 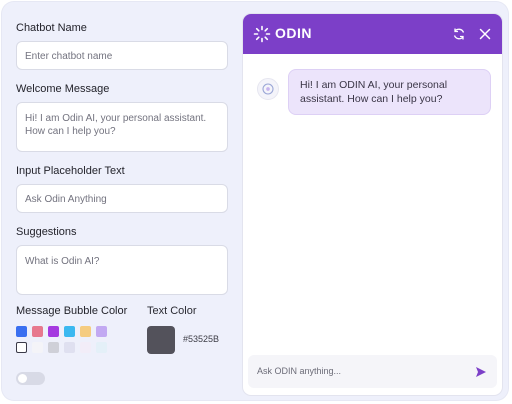 What do you see at coordinates (201, 339) in the screenshot?
I see `text-color-hex: #53525B` at bounding box center [201, 339].